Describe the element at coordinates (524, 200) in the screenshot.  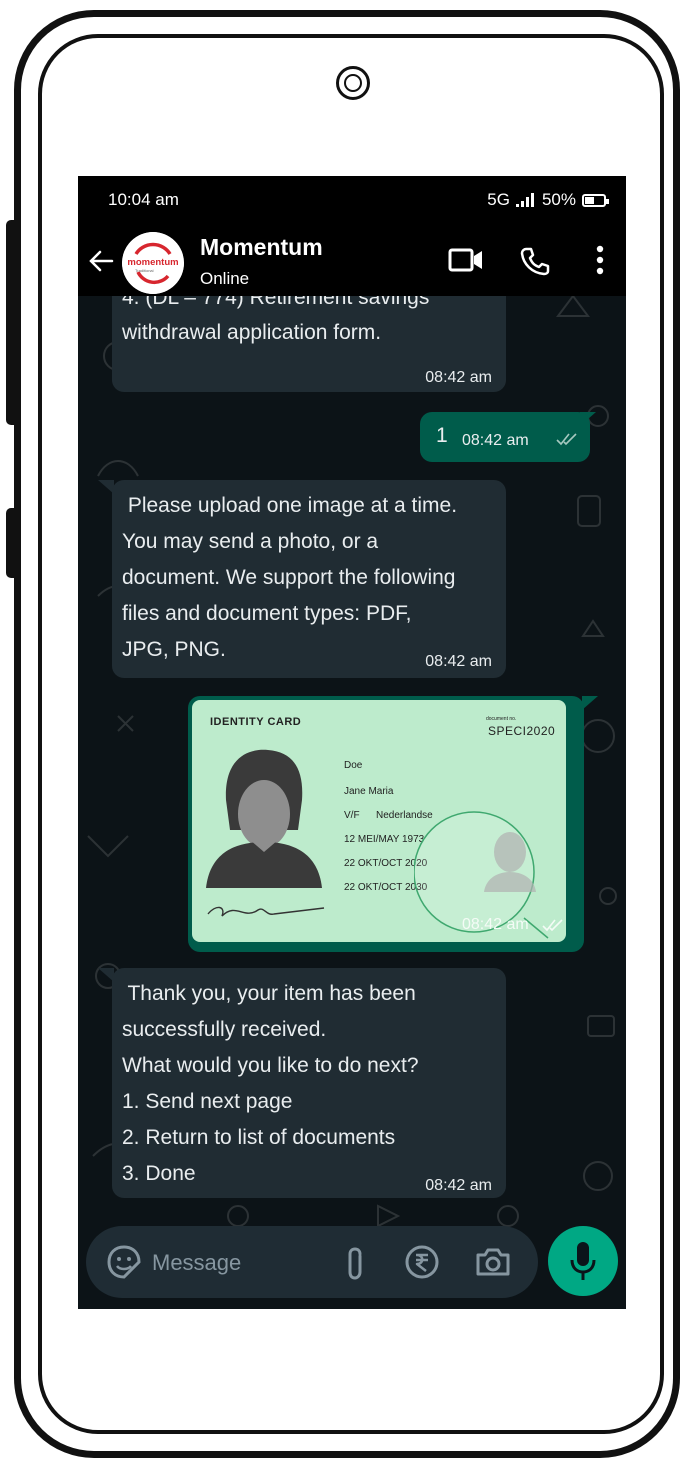
I see `signal-icon` at that location.